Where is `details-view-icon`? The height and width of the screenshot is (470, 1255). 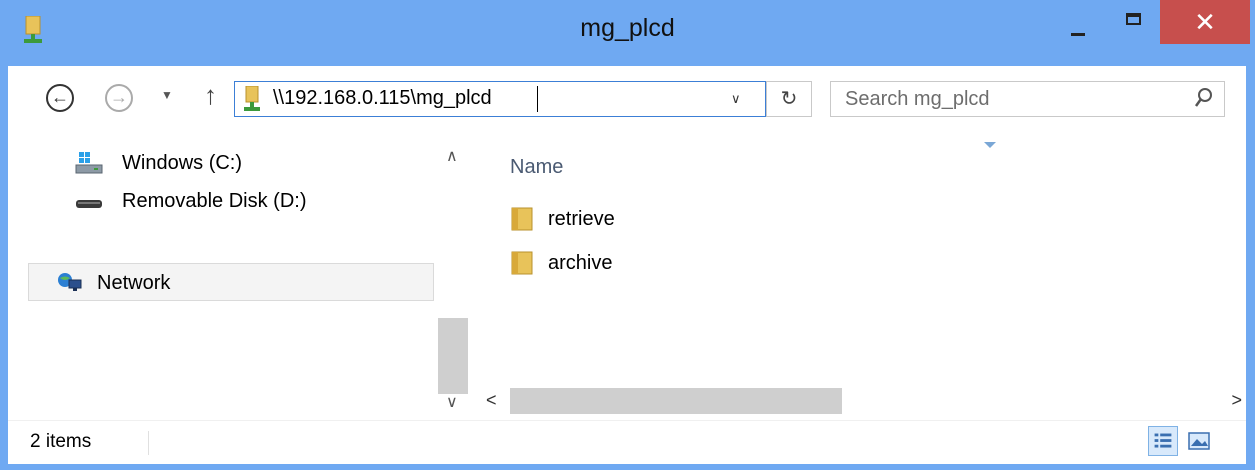
details-view-icon is located at coordinates (1163, 441).